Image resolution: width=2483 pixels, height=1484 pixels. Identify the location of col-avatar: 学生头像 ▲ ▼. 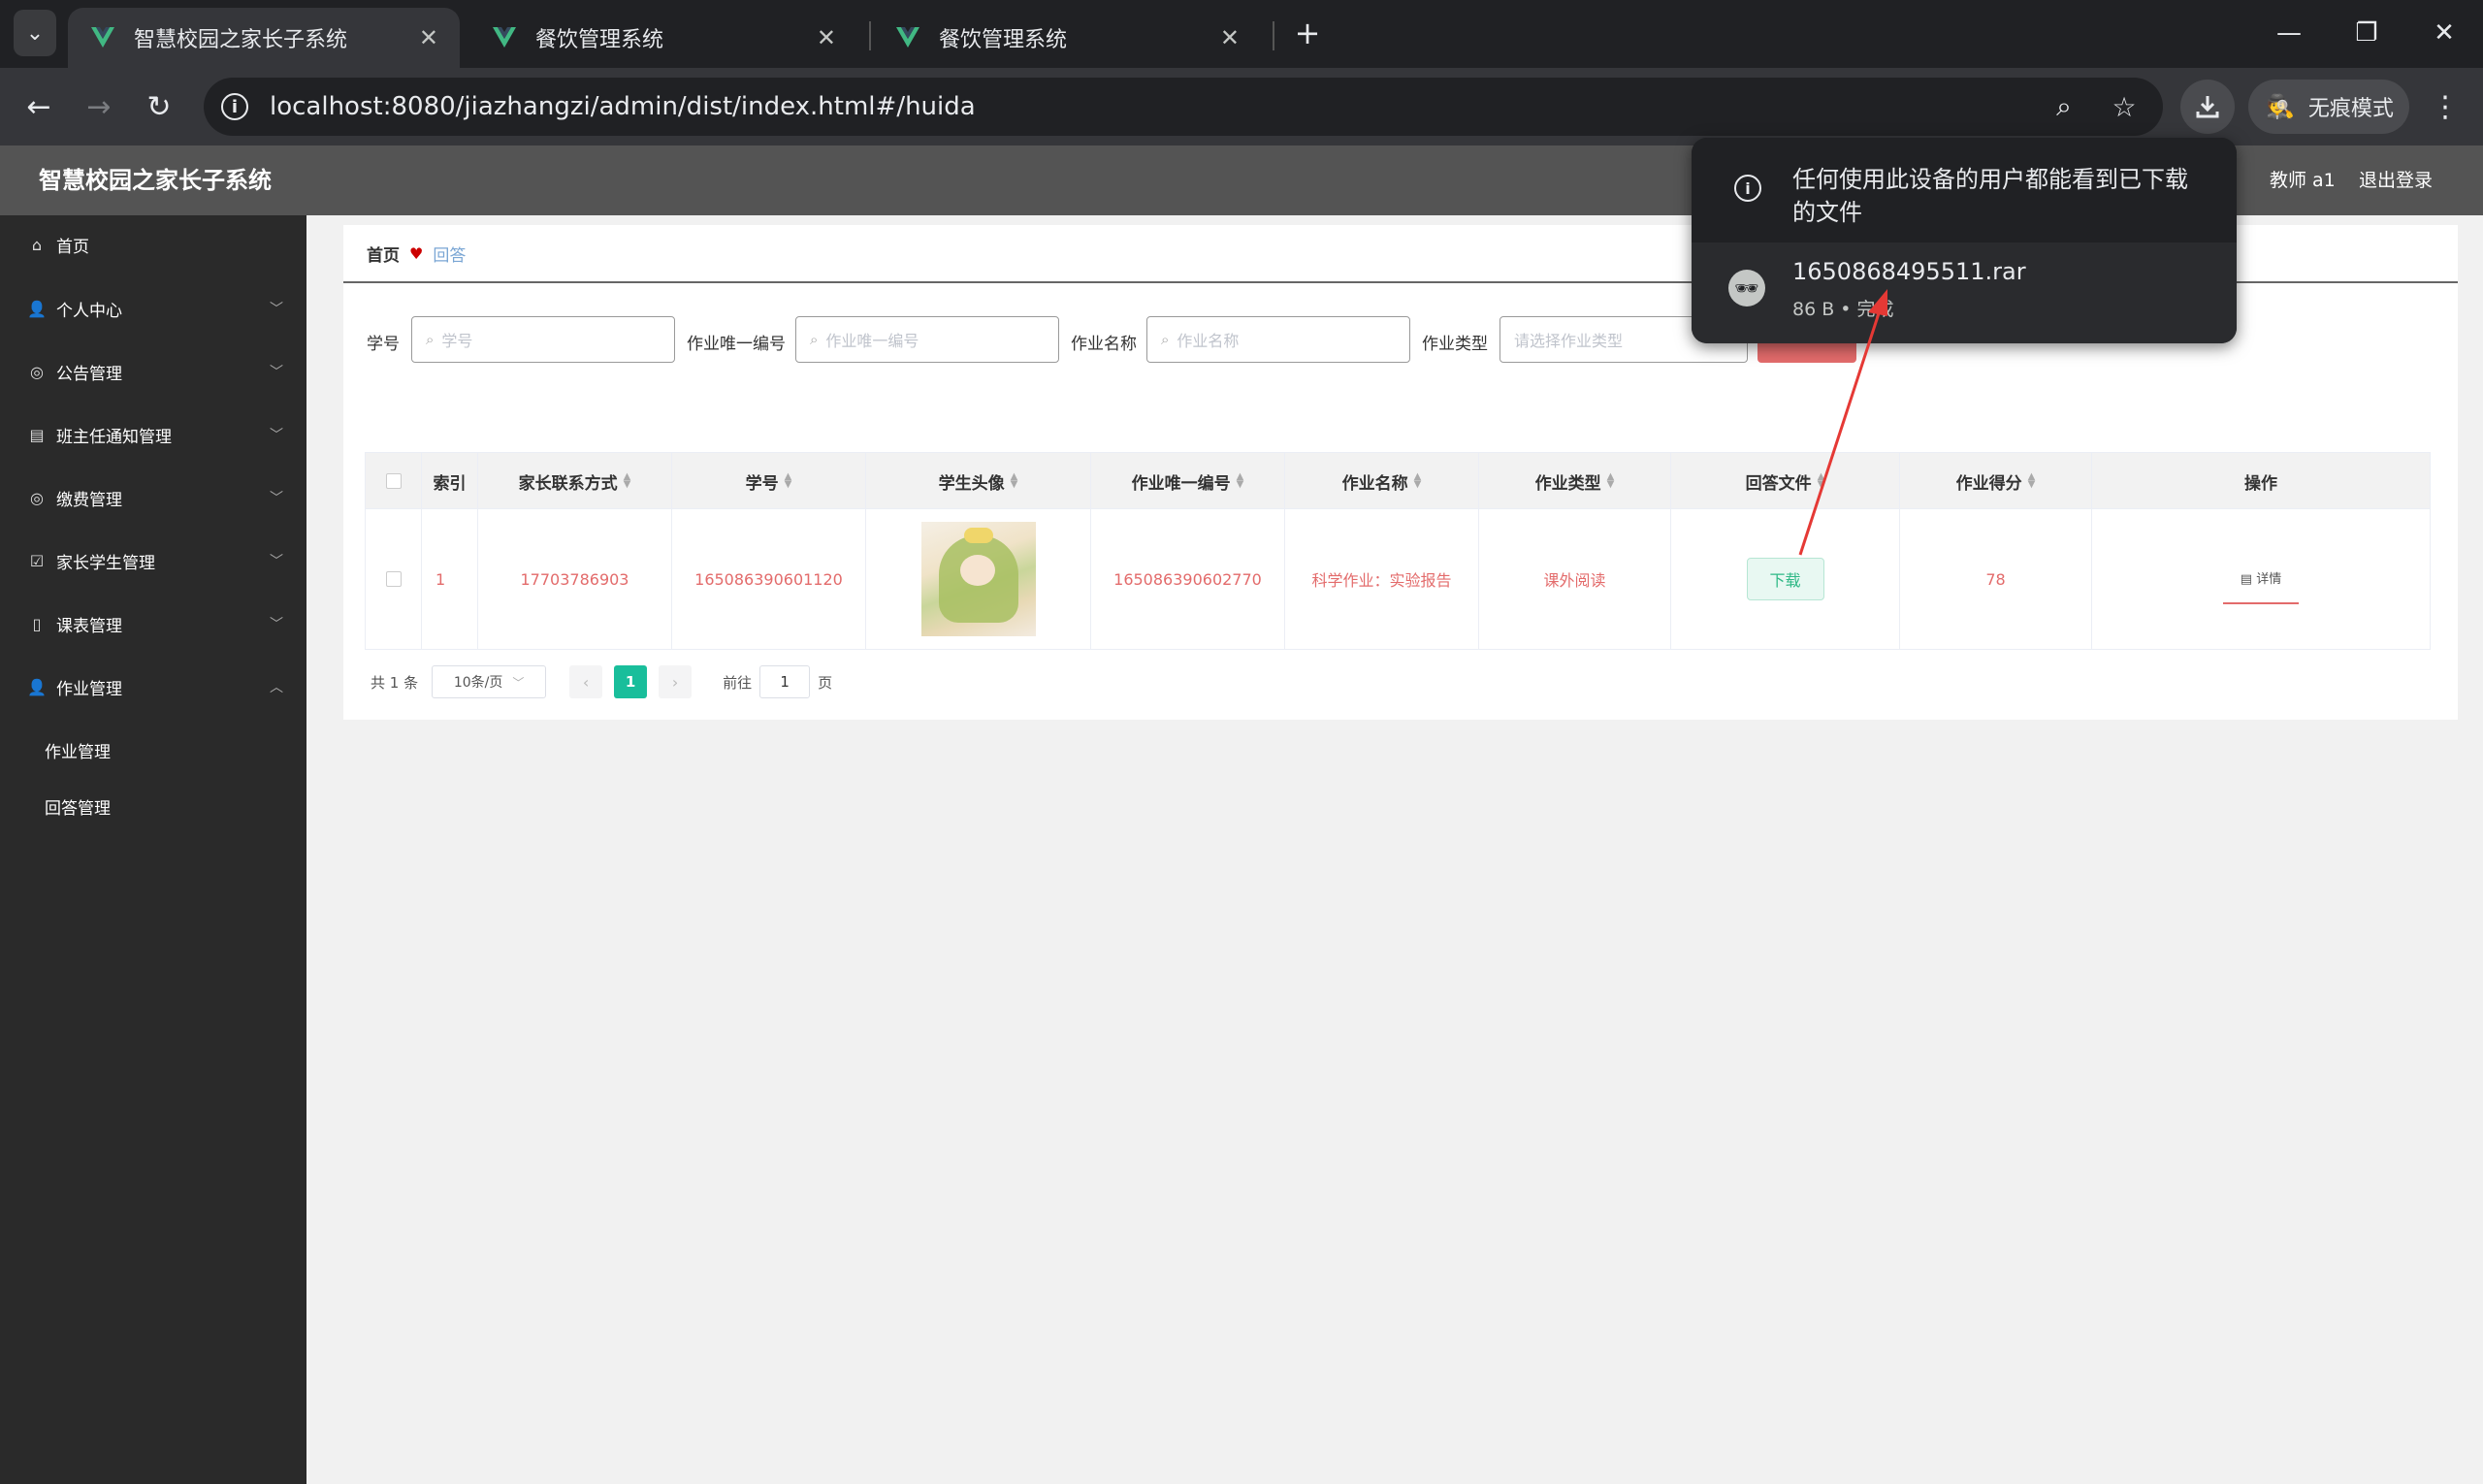
(979, 481).